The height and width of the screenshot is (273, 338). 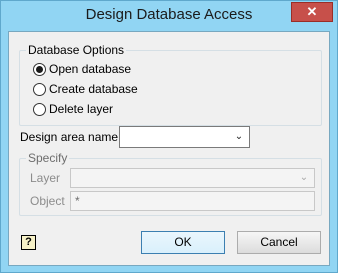 What do you see at coordinates (279, 242) in the screenshot?
I see `cancel-button: Cancel` at bounding box center [279, 242].